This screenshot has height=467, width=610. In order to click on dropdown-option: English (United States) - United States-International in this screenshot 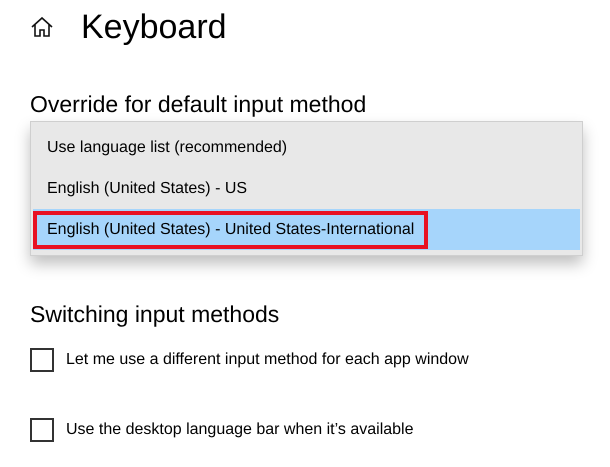, I will do `click(306, 229)`.